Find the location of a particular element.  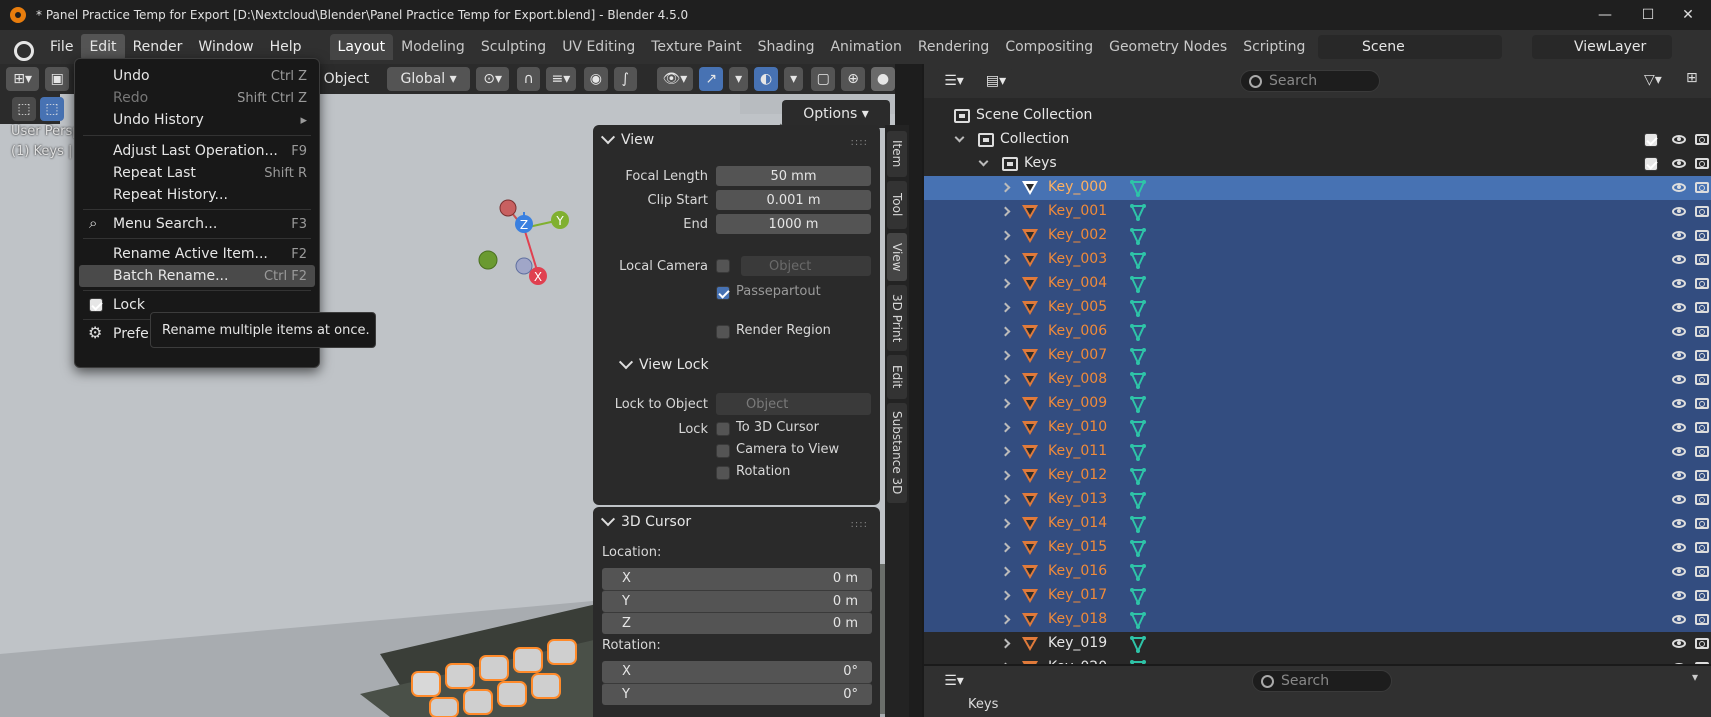

menu-window: Window is located at coordinates (225, 47).